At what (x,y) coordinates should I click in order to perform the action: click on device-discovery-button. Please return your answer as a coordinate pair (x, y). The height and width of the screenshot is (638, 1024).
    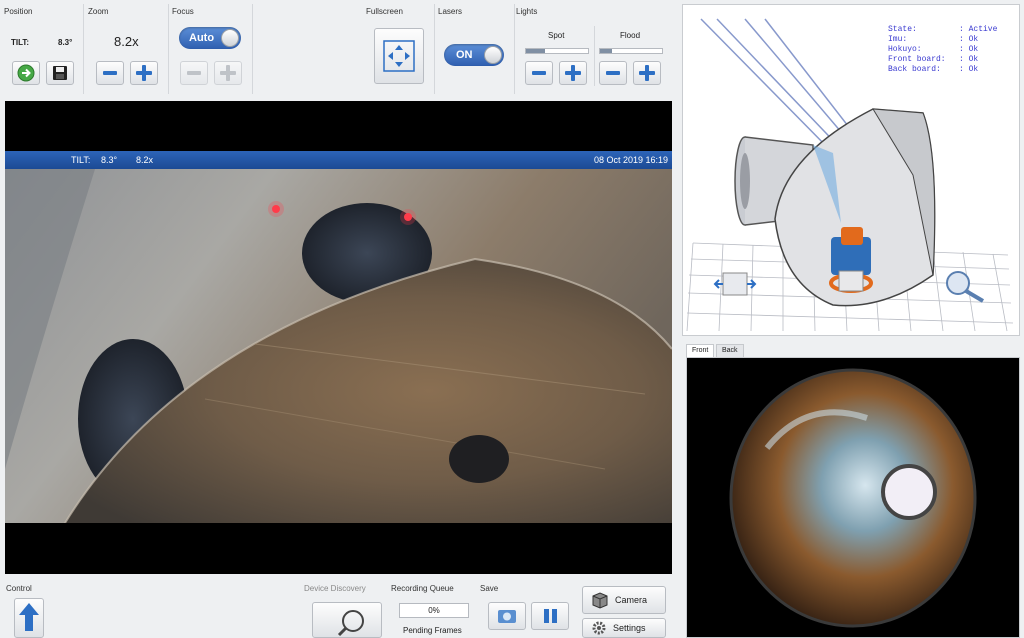
    Looking at the image, I should click on (347, 620).